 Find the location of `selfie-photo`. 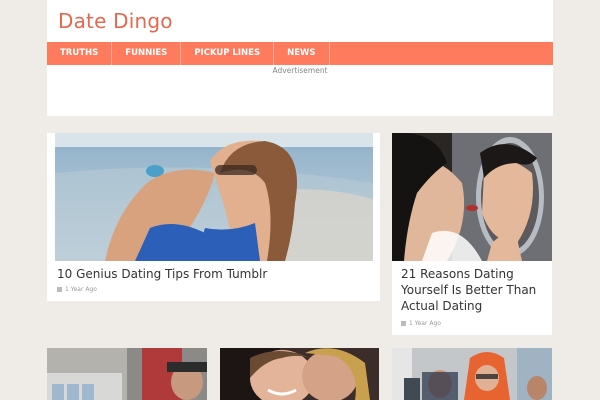

selfie-photo is located at coordinates (299, 374).